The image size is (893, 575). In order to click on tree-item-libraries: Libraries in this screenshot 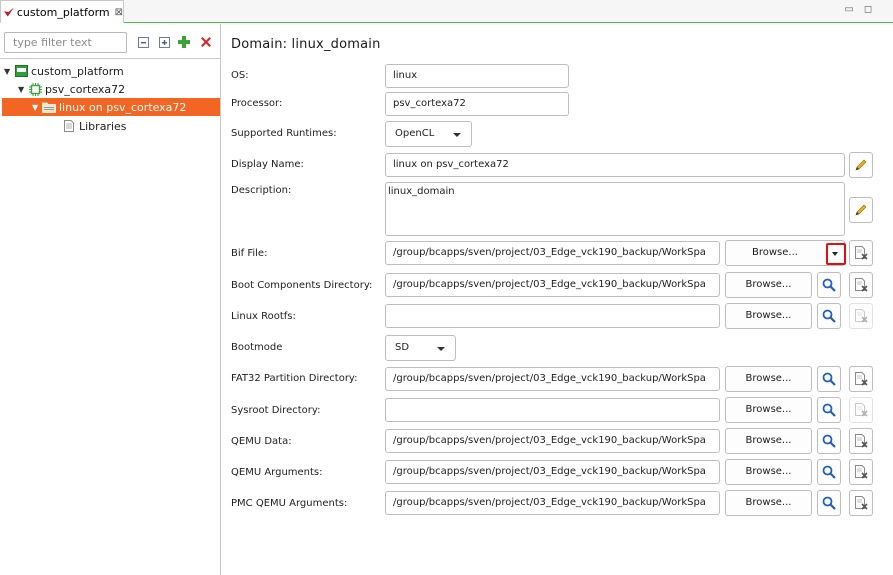, I will do `click(137, 126)`.